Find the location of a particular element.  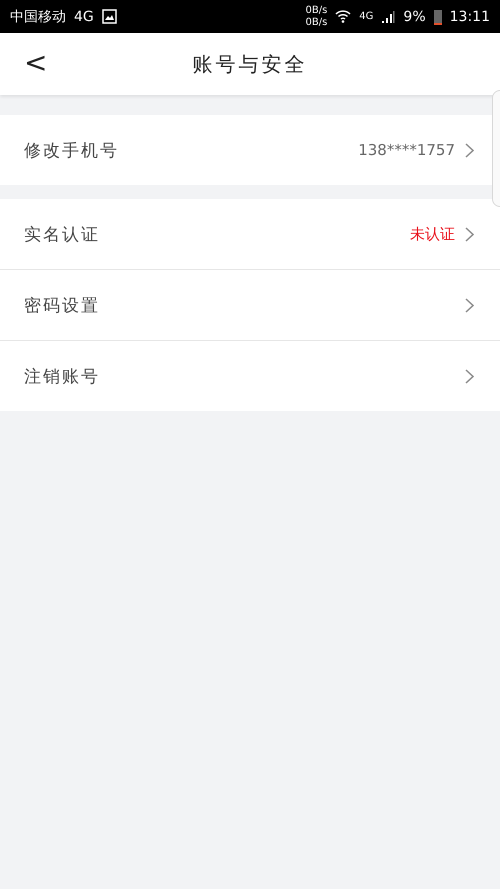

row-label: 实名认证 is located at coordinates (62, 235).